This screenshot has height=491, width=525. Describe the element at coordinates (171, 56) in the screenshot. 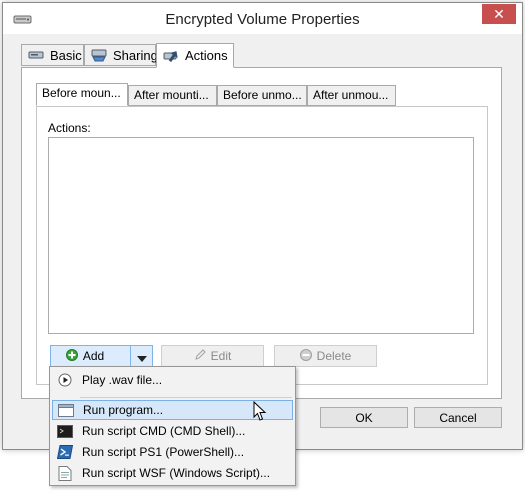

I see `actions-icon` at that location.